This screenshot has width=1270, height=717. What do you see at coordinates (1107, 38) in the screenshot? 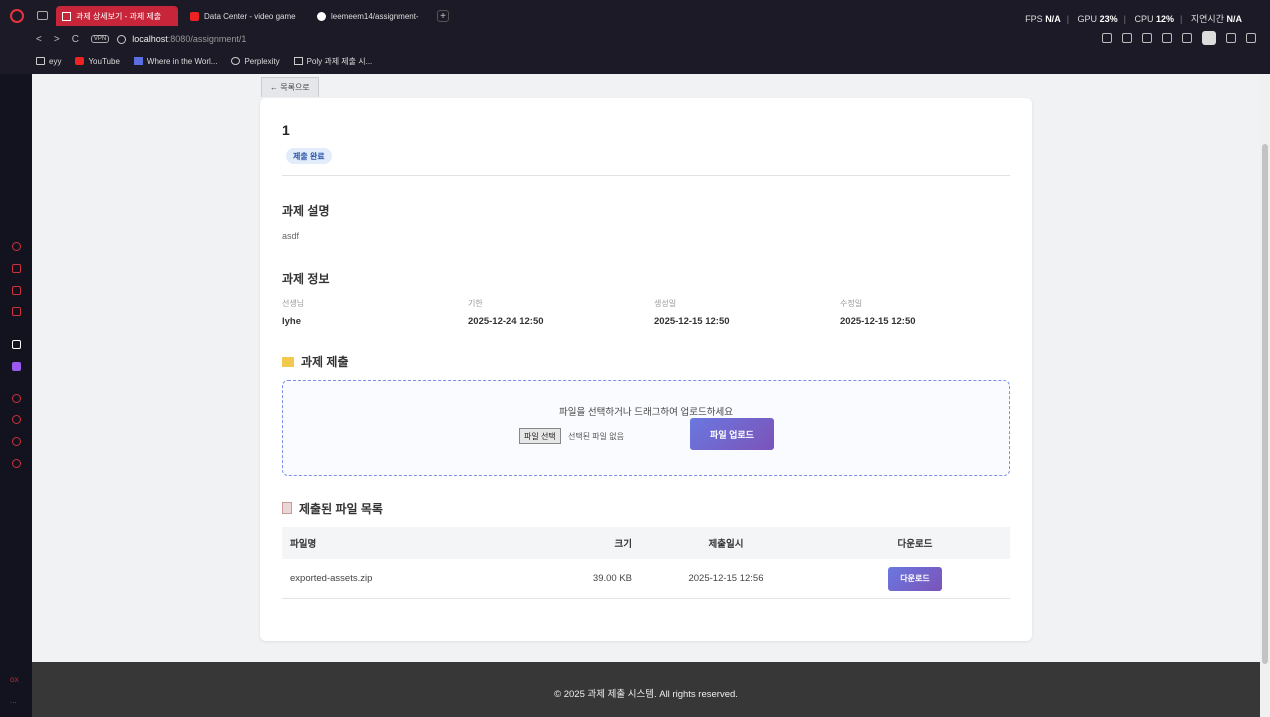
I see `bookmark-icon` at bounding box center [1107, 38].